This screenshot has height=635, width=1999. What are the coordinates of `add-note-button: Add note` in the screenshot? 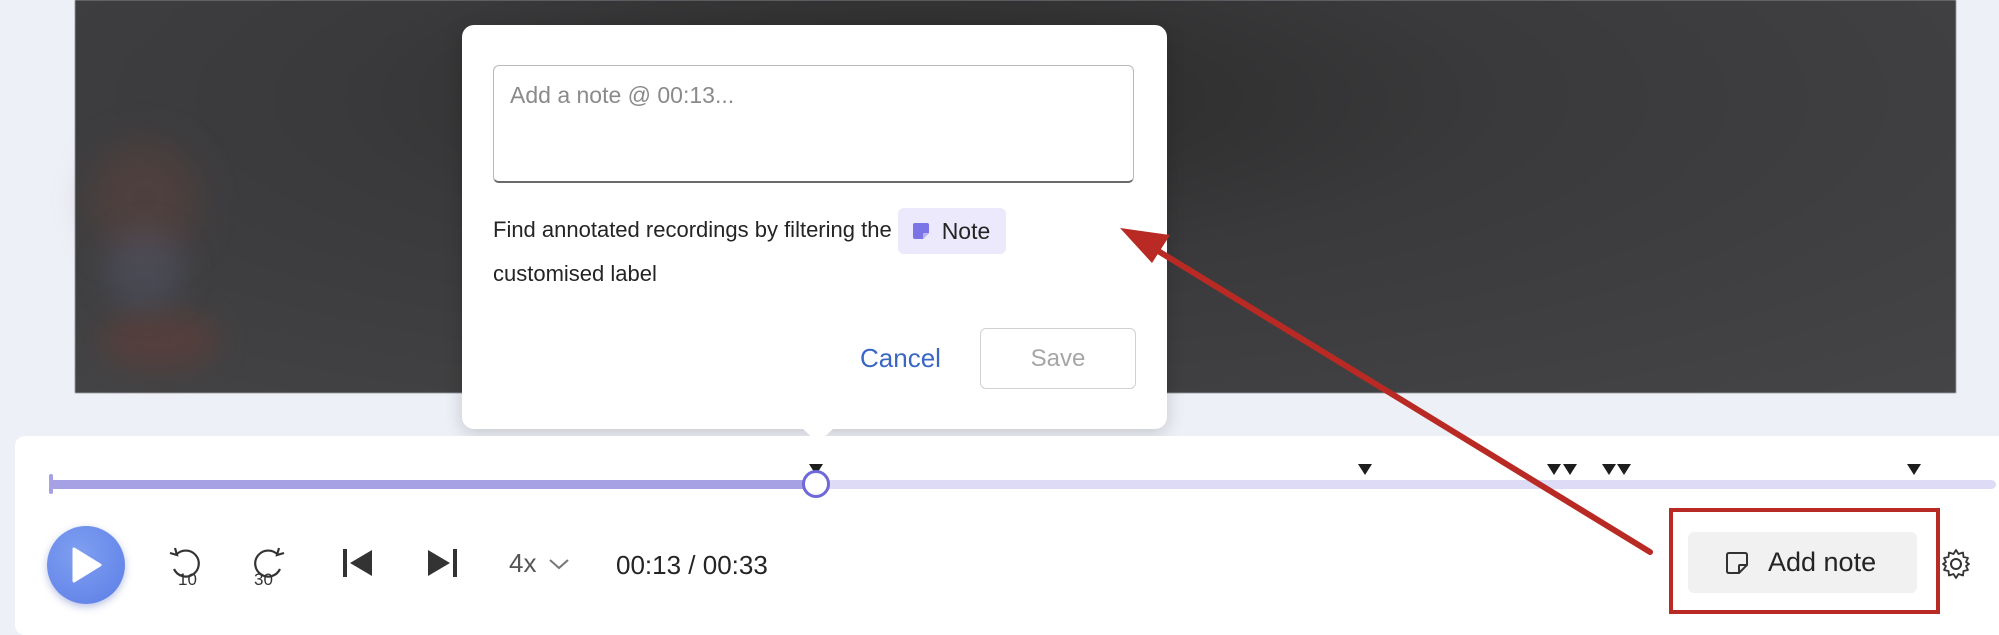 It's located at (1802, 562).